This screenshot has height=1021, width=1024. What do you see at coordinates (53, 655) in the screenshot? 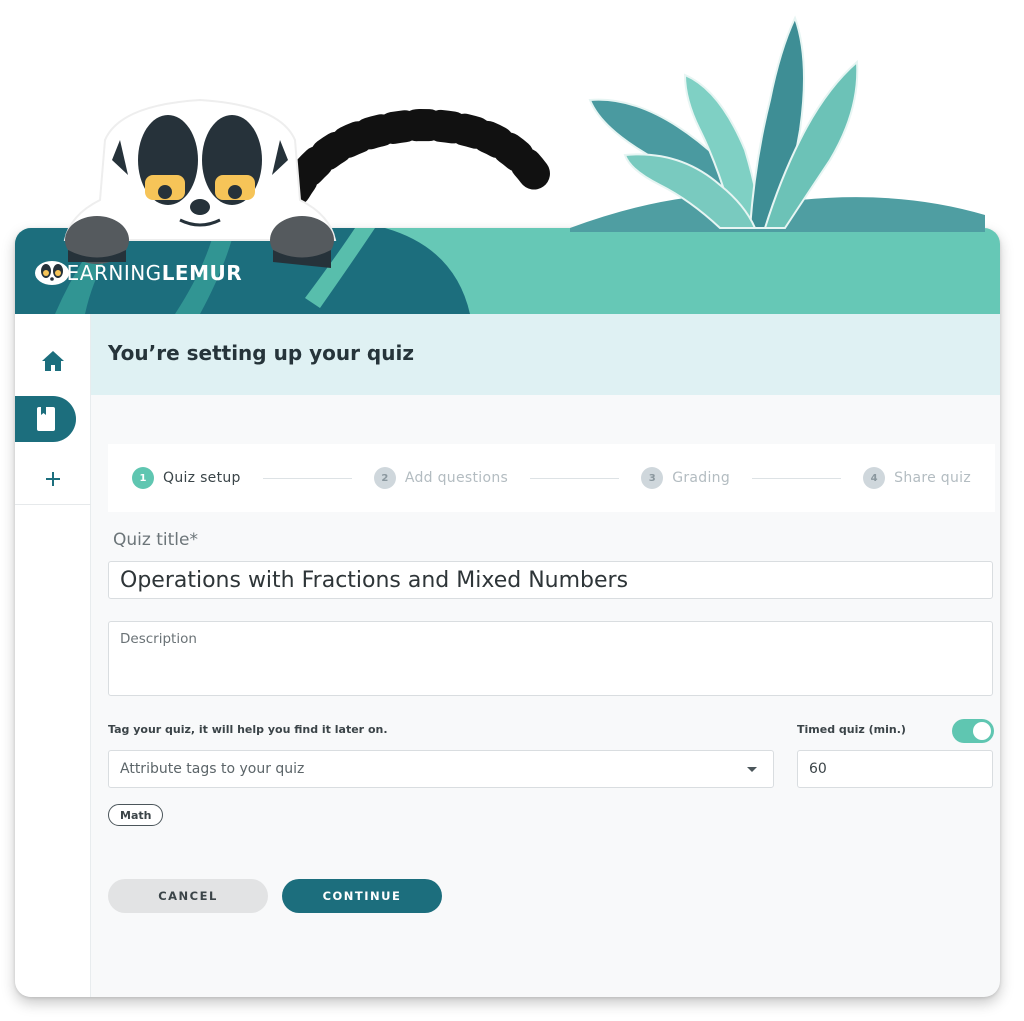
I see `sidebar` at bounding box center [53, 655].